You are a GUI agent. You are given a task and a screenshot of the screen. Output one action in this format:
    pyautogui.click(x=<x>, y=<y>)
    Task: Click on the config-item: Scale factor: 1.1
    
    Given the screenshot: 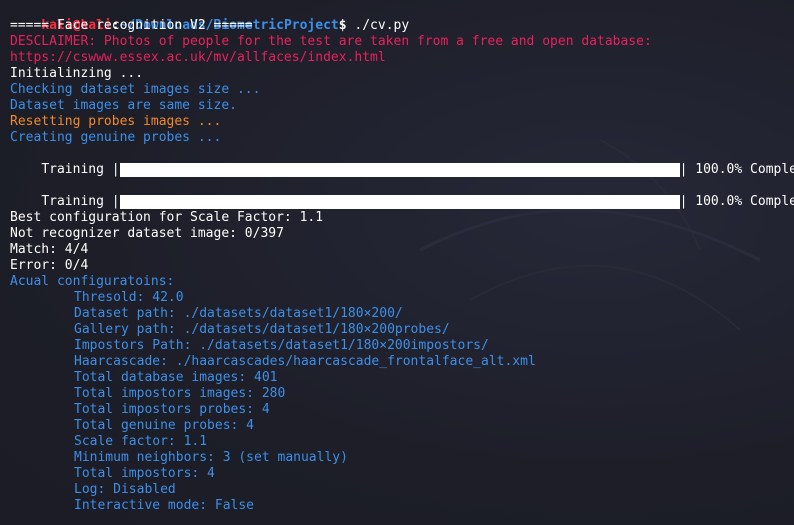 What is the action you would take?
    pyautogui.click(x=141, y=441)
    